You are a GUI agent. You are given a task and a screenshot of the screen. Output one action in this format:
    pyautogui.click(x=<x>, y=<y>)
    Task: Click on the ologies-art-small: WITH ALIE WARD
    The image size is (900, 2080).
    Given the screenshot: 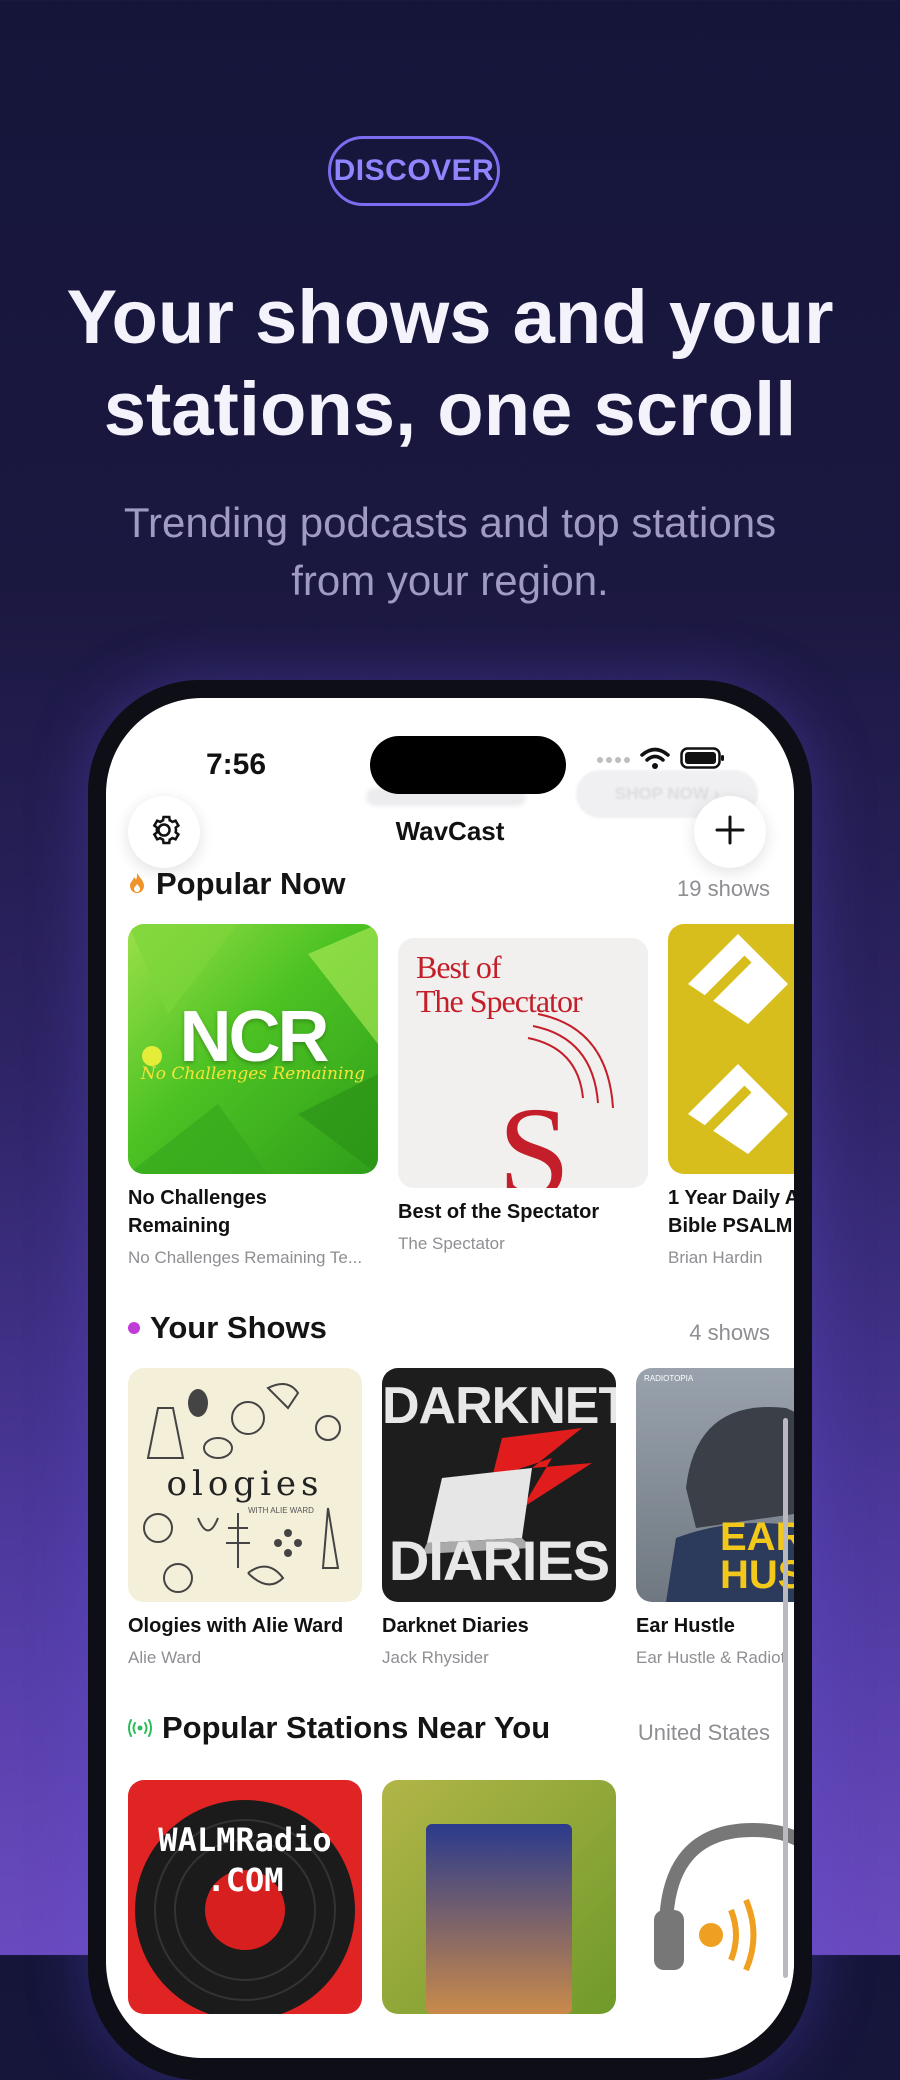 What is the action you would take?
    pyautogui.click(x=281, y=1510)
    